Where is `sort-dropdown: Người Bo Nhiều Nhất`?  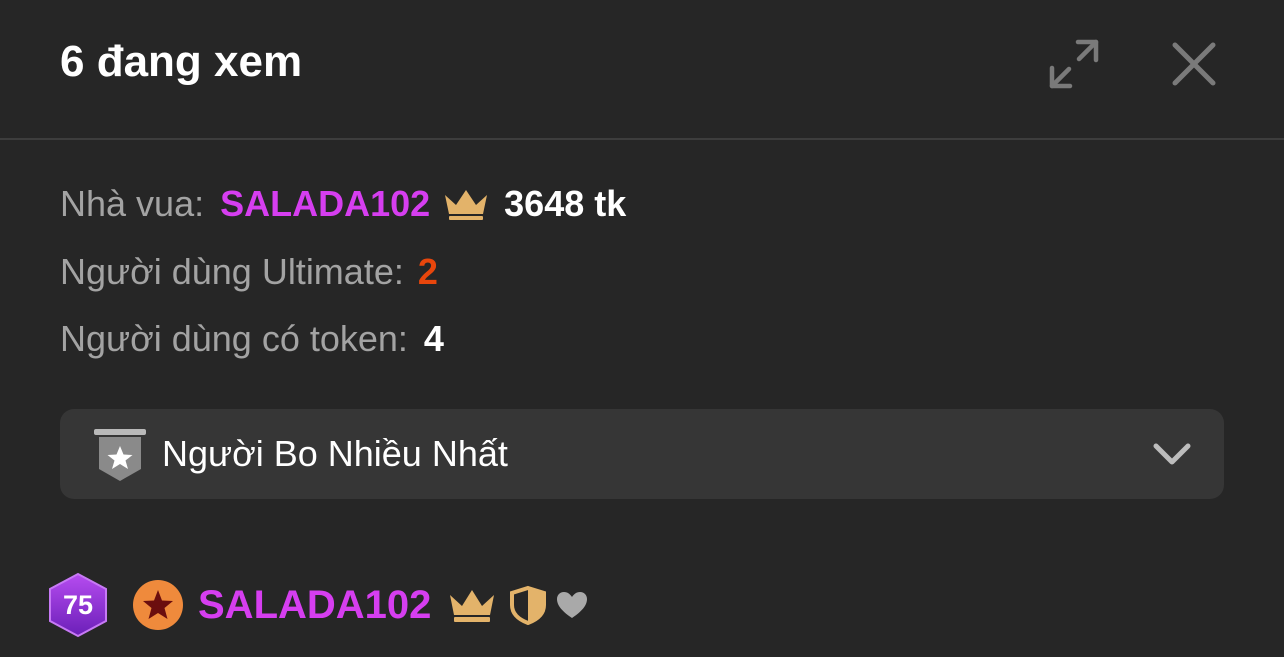 sort-dropdown: Người Bo Nhiều Nhất is located at coordinates (642, 454).